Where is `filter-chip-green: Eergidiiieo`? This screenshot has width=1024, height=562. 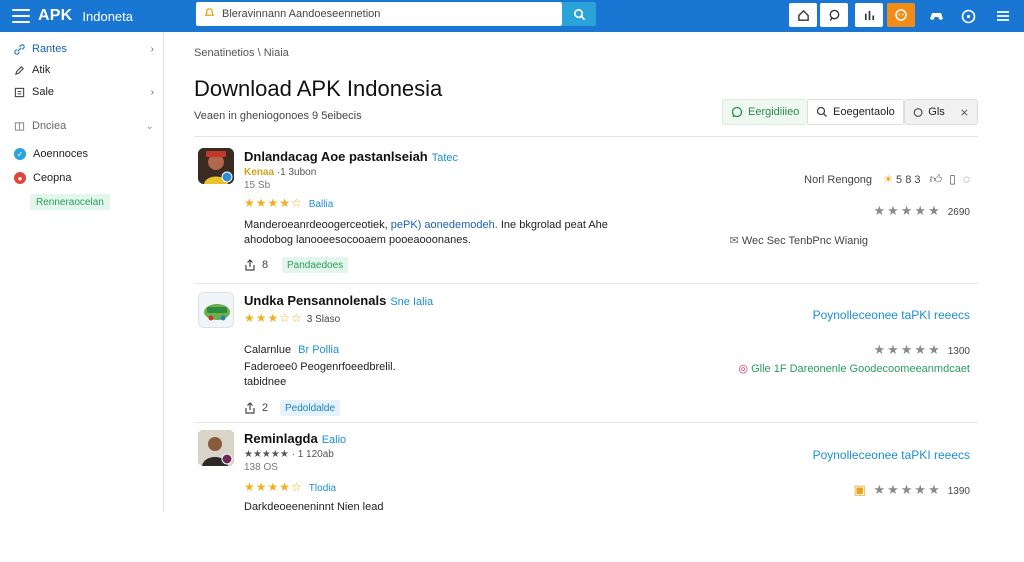 filter-chip-green: Eergidiiieo is located at coordinates (765, 112).